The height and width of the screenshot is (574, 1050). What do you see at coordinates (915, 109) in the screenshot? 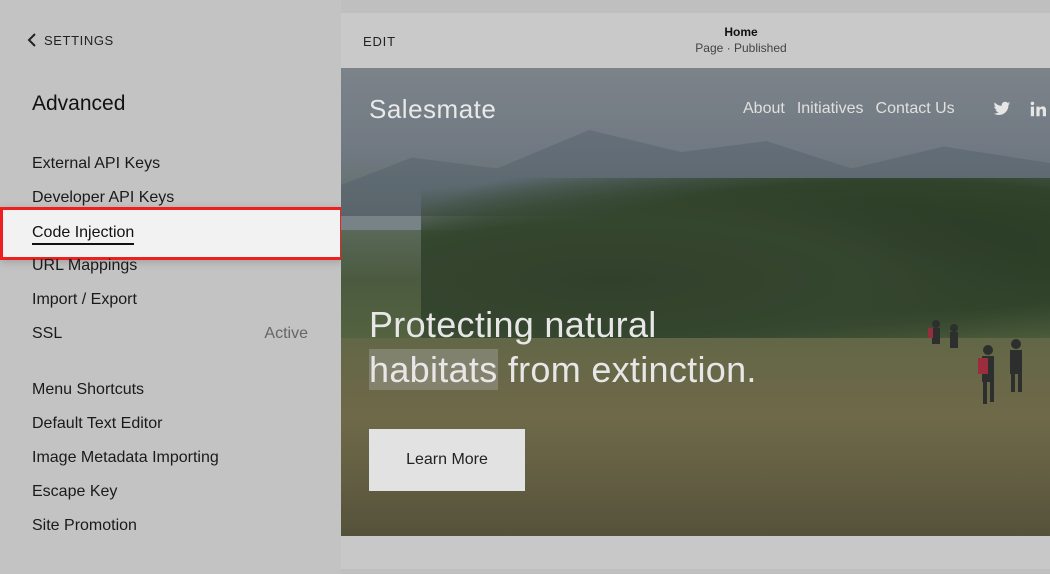
I see `nav-link-contact-us: Contact Us` at bounding box center [915, 109].